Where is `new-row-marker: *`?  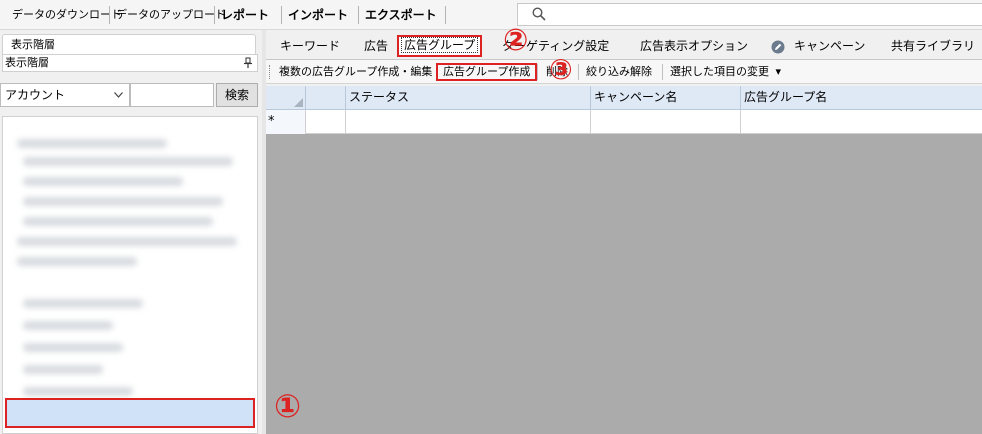
new-row-marker: * is located at coordinates (286, 122).